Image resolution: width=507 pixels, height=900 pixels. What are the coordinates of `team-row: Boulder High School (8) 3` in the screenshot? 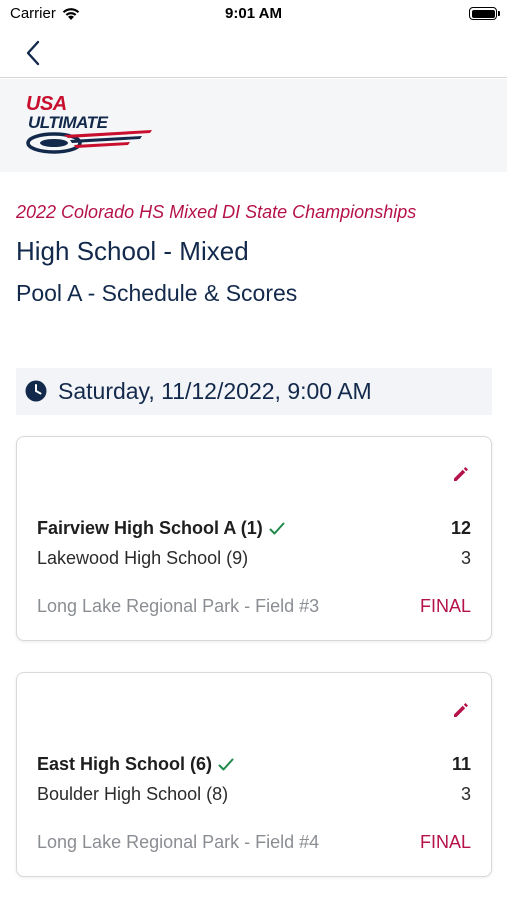 It's located at (254, 796).